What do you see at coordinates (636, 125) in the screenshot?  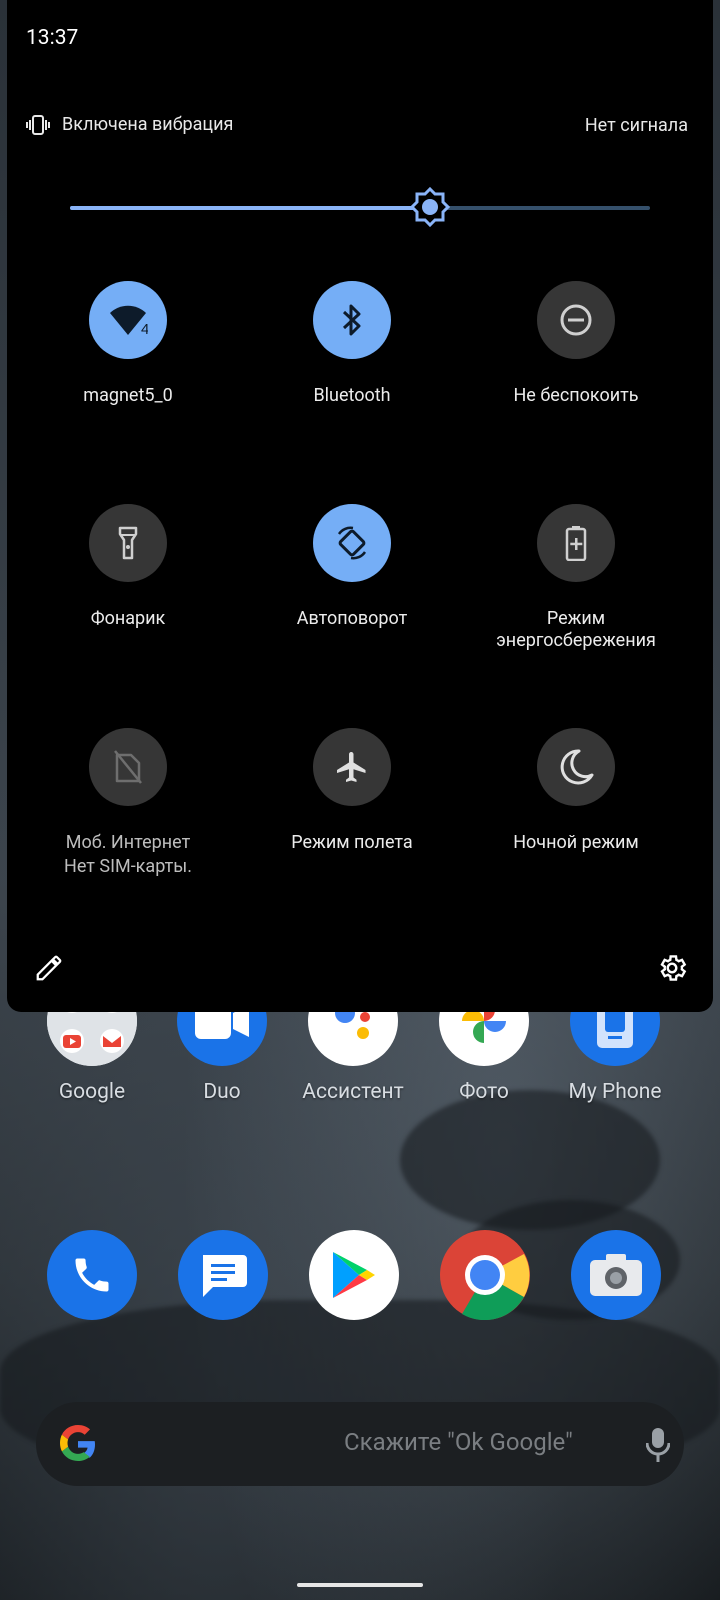 I see `signal-status: Нет сигнала` at bounding box center [636, 125].